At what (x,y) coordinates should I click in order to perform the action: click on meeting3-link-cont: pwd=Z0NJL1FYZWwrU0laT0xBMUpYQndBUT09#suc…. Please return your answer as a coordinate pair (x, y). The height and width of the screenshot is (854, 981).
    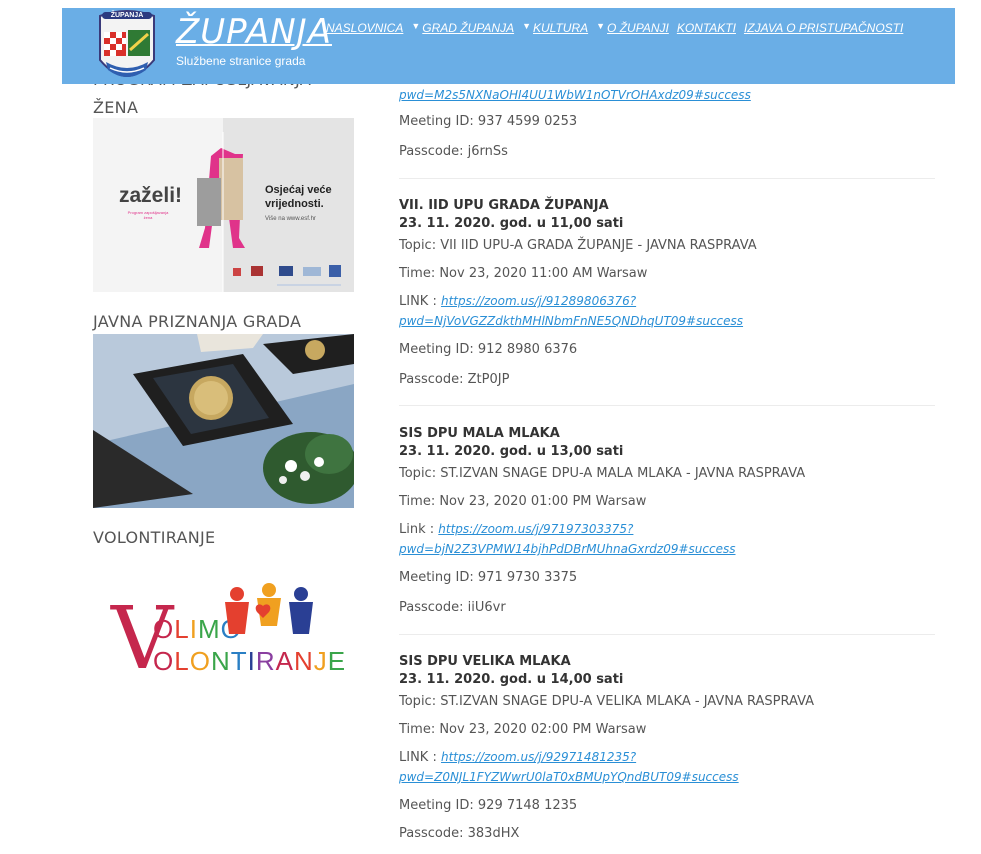
    Looking at the image, I should click on (569, 777).